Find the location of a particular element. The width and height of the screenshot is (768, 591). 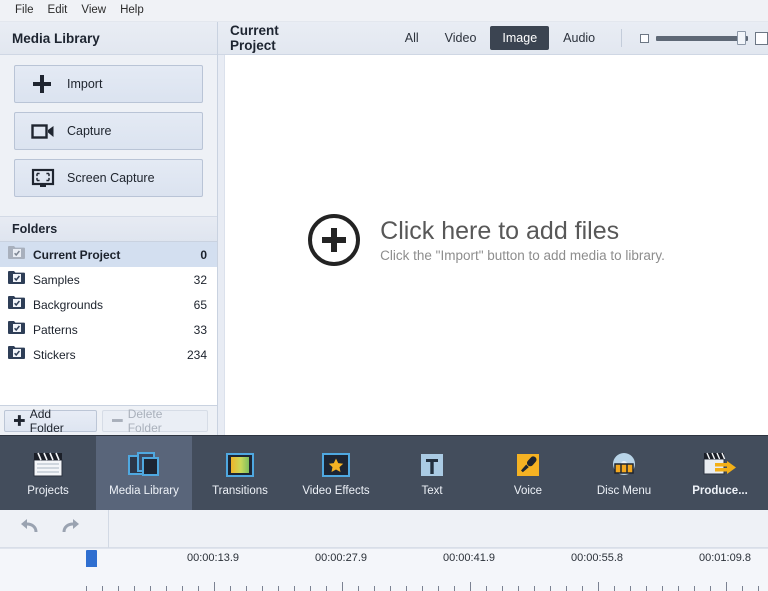

text-t-icon is located at coordinates (432, 465).